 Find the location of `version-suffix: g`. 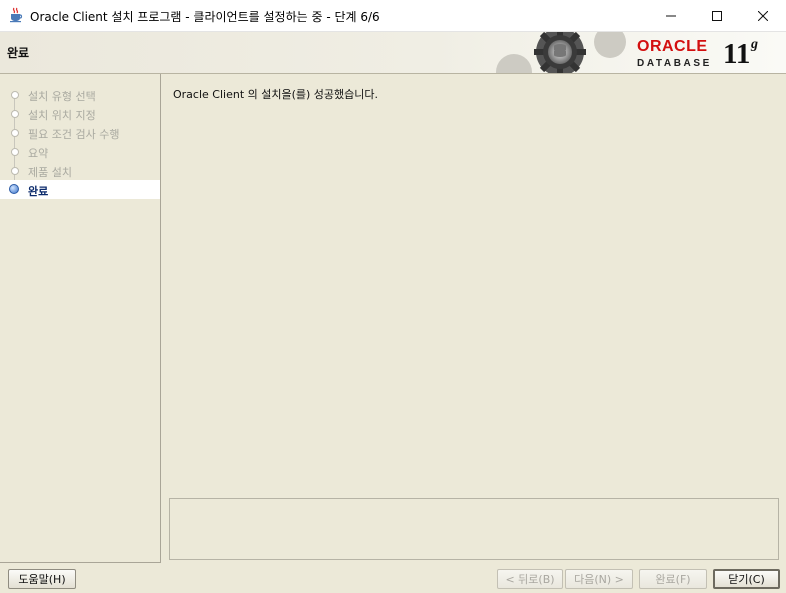

version-suffix: g is located at coordinates (754, 44).